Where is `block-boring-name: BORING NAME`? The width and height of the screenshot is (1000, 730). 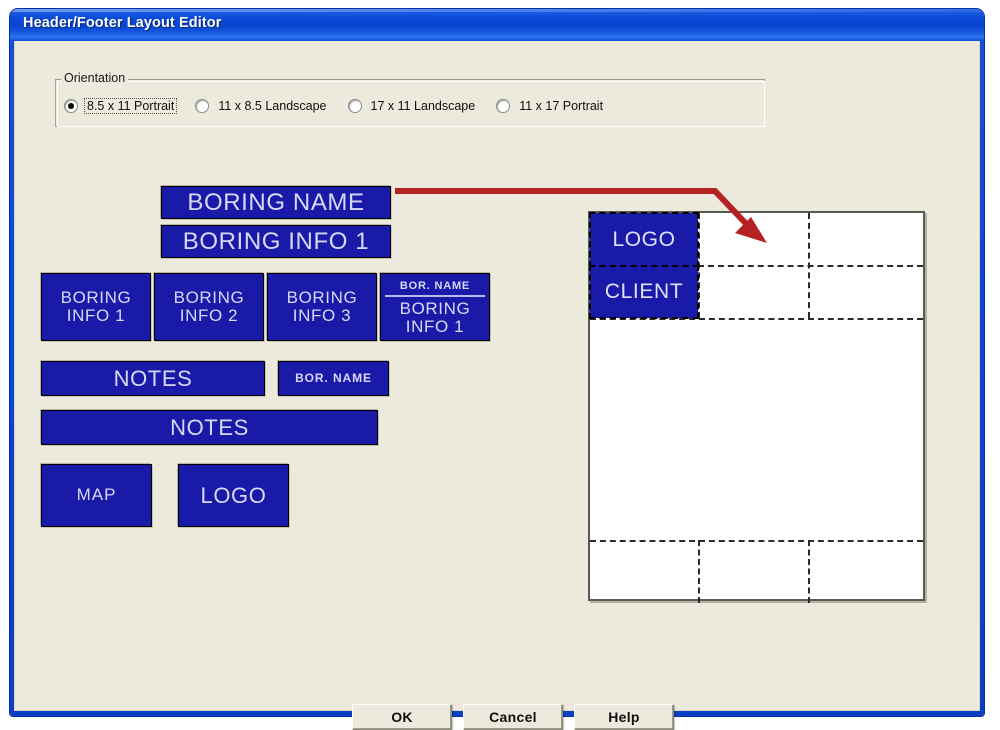 block-boring-name: BORING NAME is located at coordinates (276, 202).